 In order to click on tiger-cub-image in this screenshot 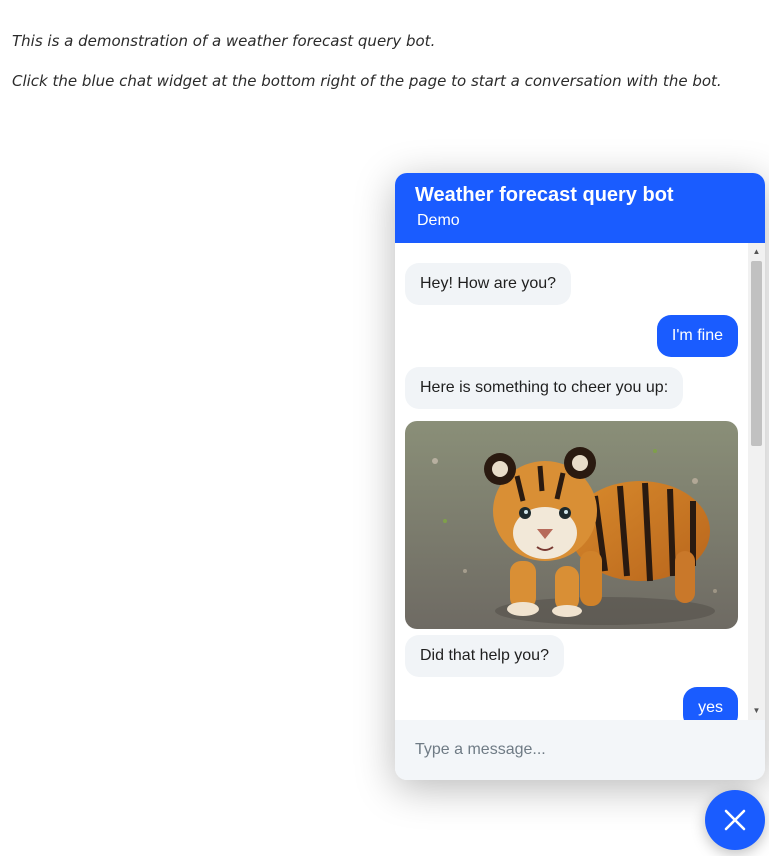, I will do `click(571, 525)`.